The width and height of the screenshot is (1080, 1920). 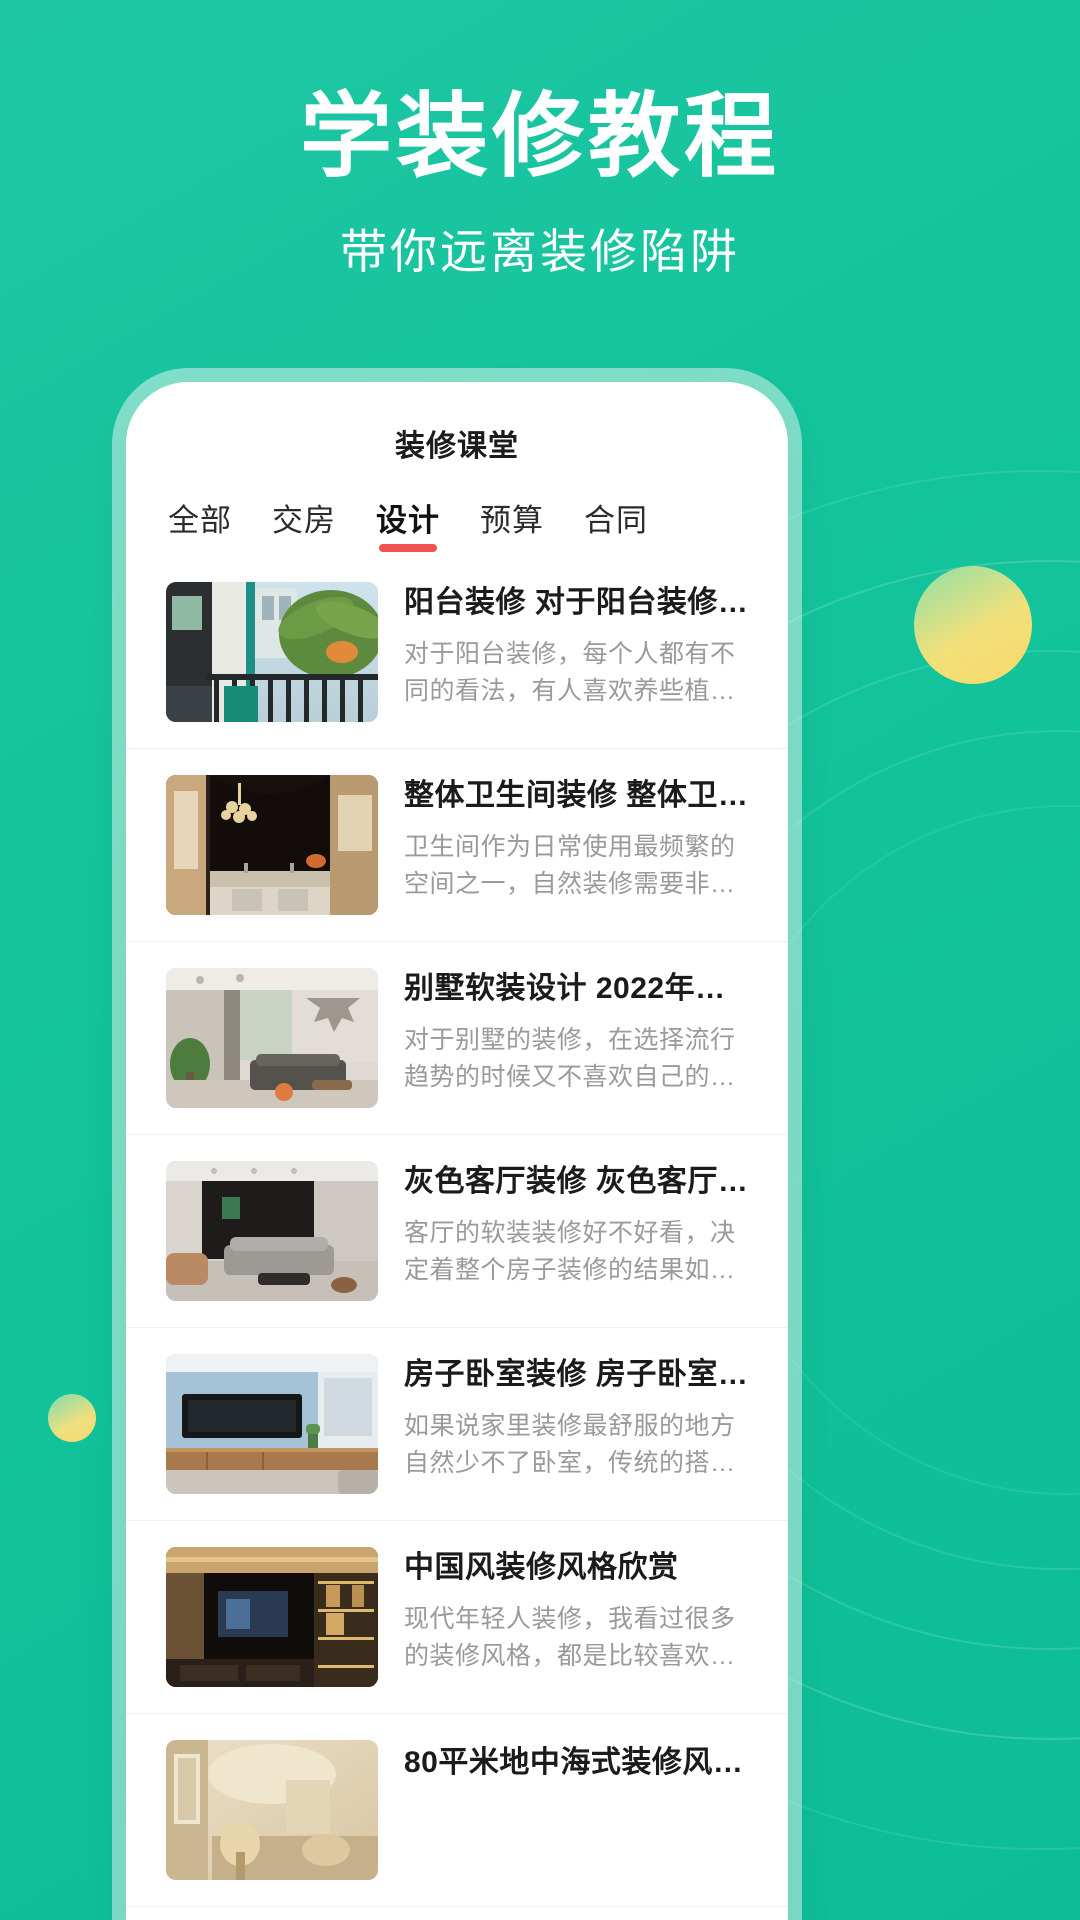 What do you see at coordinates (616, 520) in the screenshot?
I see `tab-label: 合同` at bounding box center [616, 520].